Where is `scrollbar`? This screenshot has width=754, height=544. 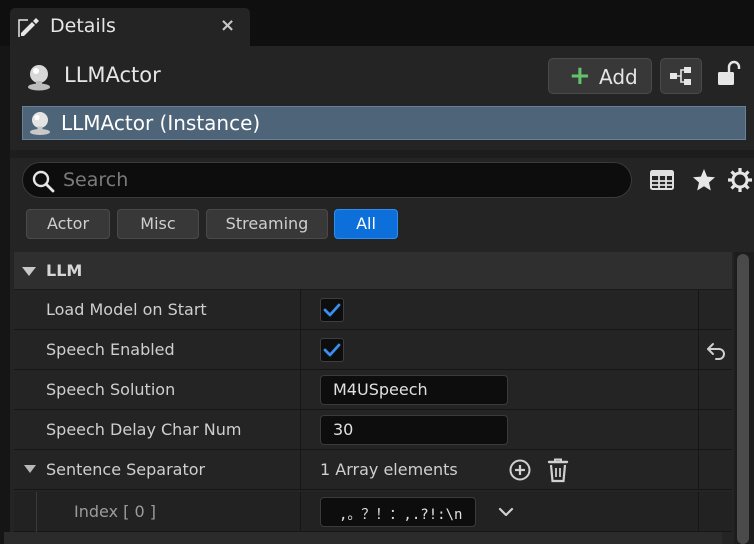
scrollbar is located at coordinates (744, 398).